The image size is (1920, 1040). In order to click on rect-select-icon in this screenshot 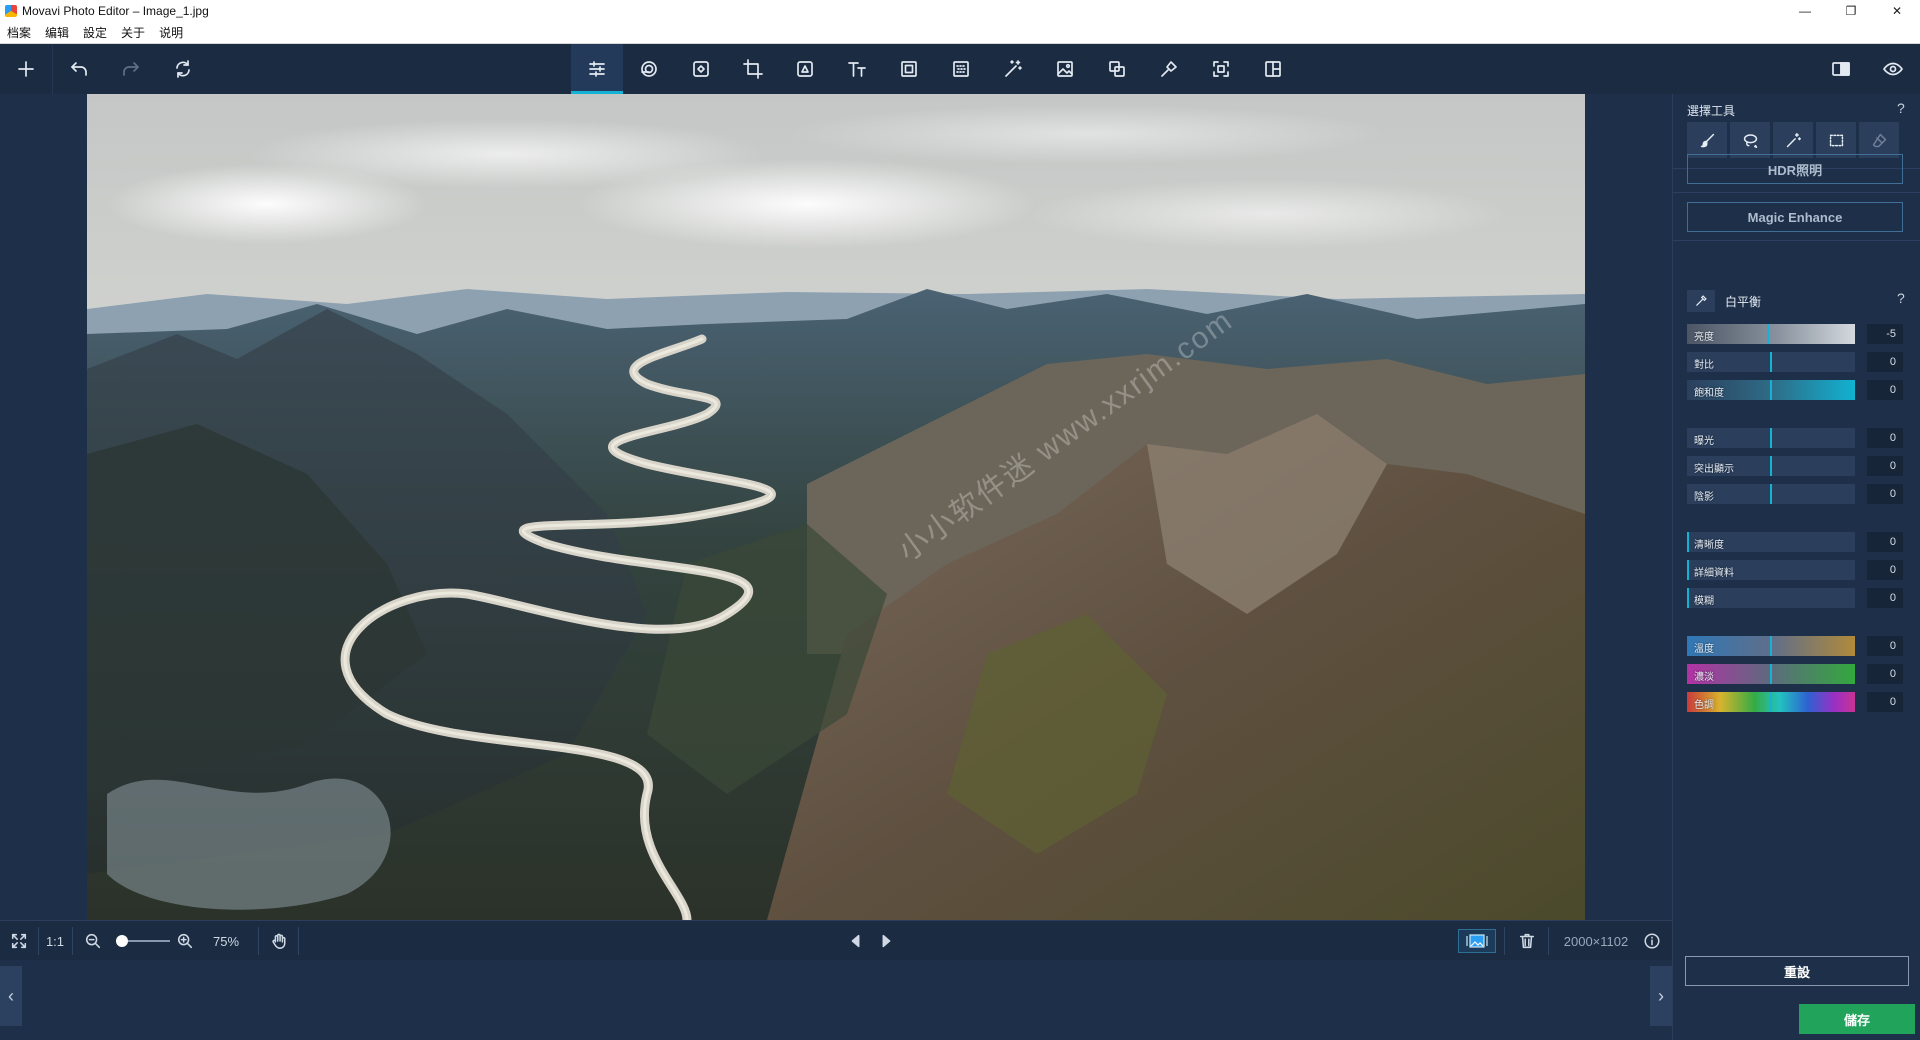, I will do `click(1836, 140)`.